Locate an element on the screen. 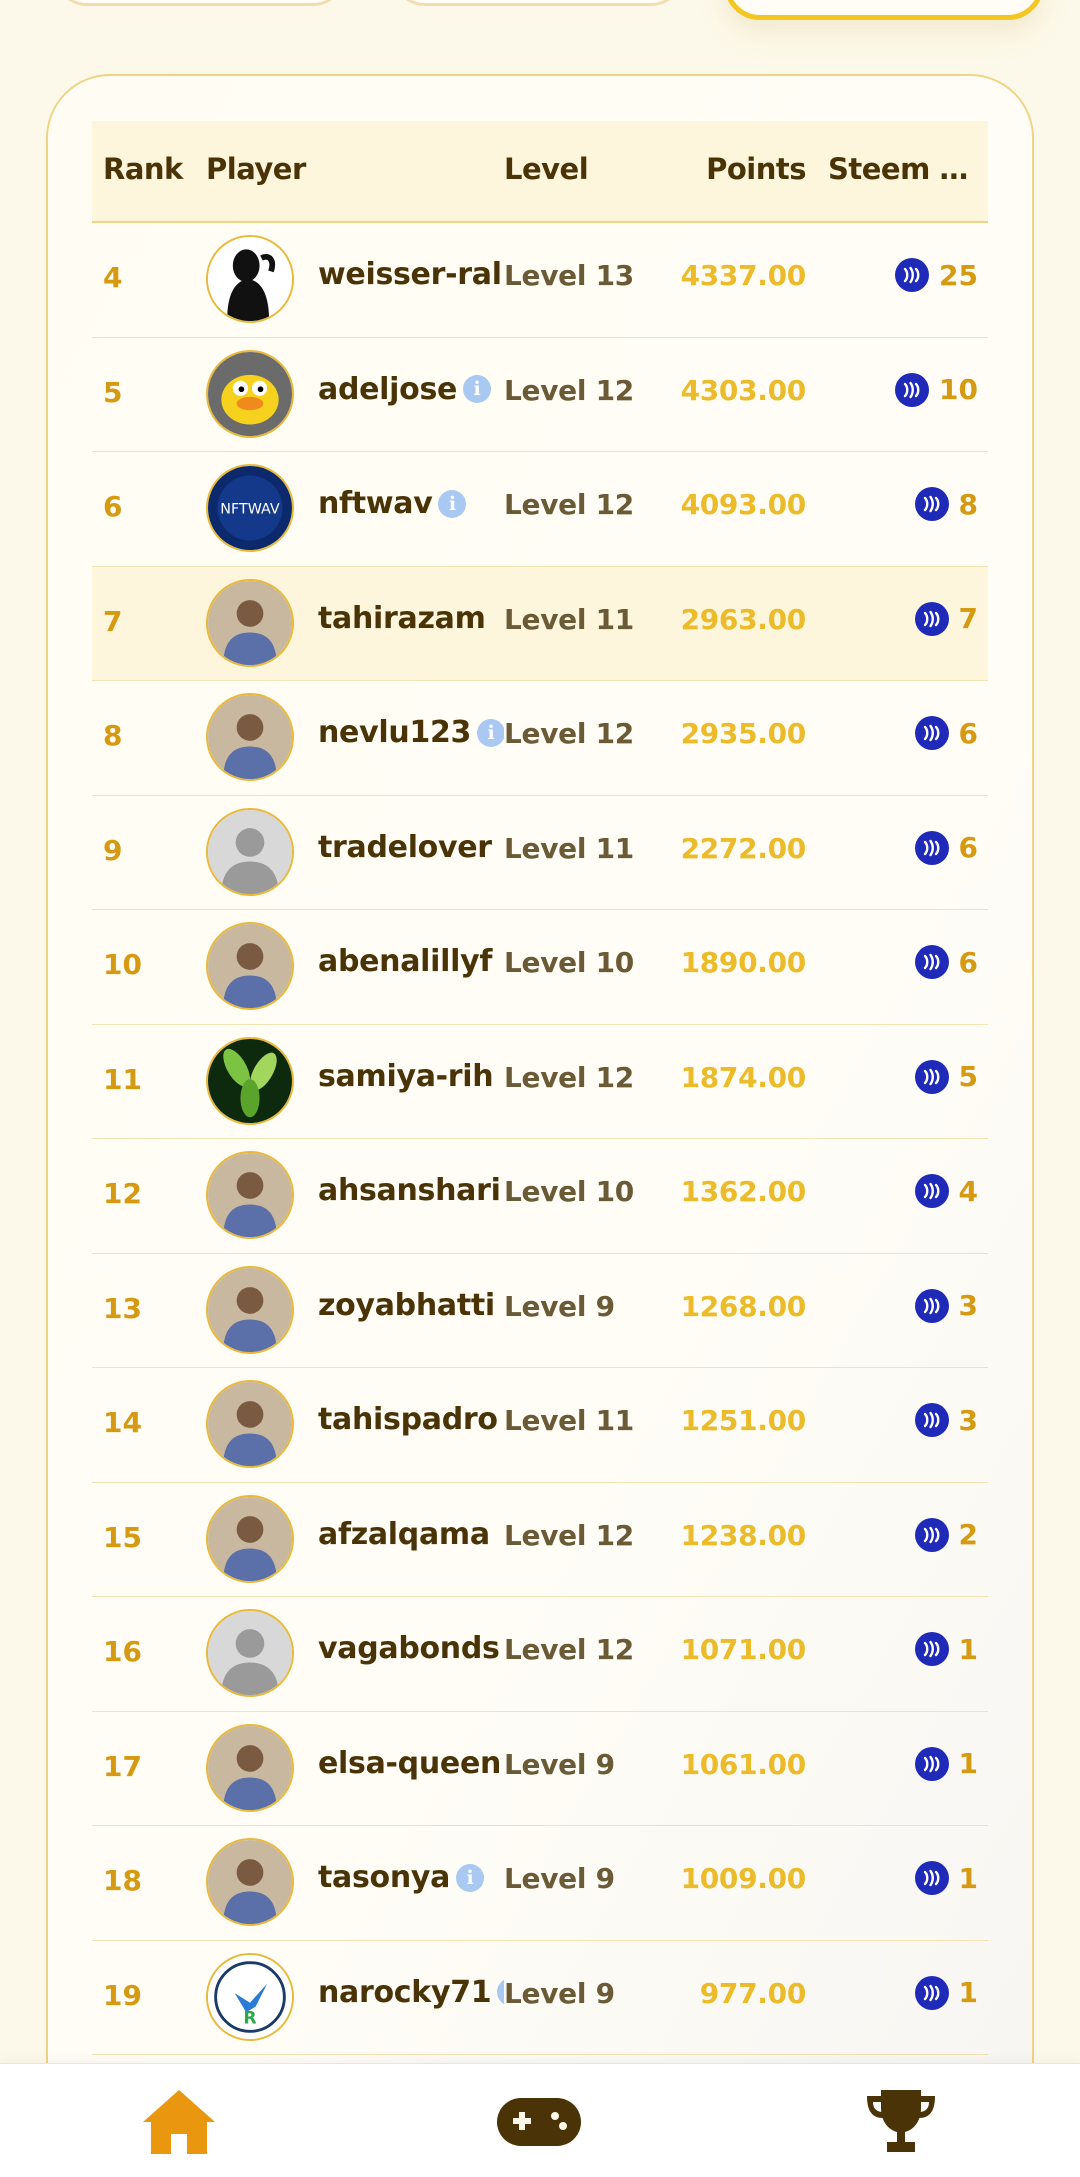 This screenshot has width=1080, height=2177. player-name: samiya-rih is located at coordinates (406, 1076).